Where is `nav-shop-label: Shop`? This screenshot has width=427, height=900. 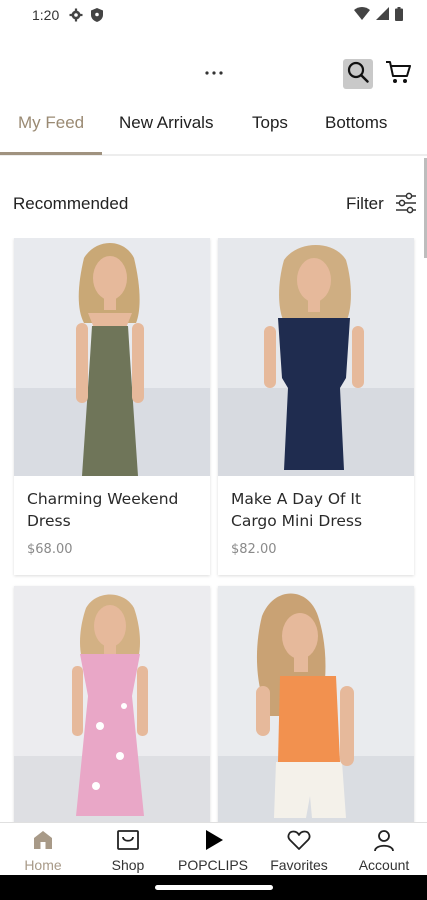 nav-shop-label: Shop is located at coordinates (128, 865).